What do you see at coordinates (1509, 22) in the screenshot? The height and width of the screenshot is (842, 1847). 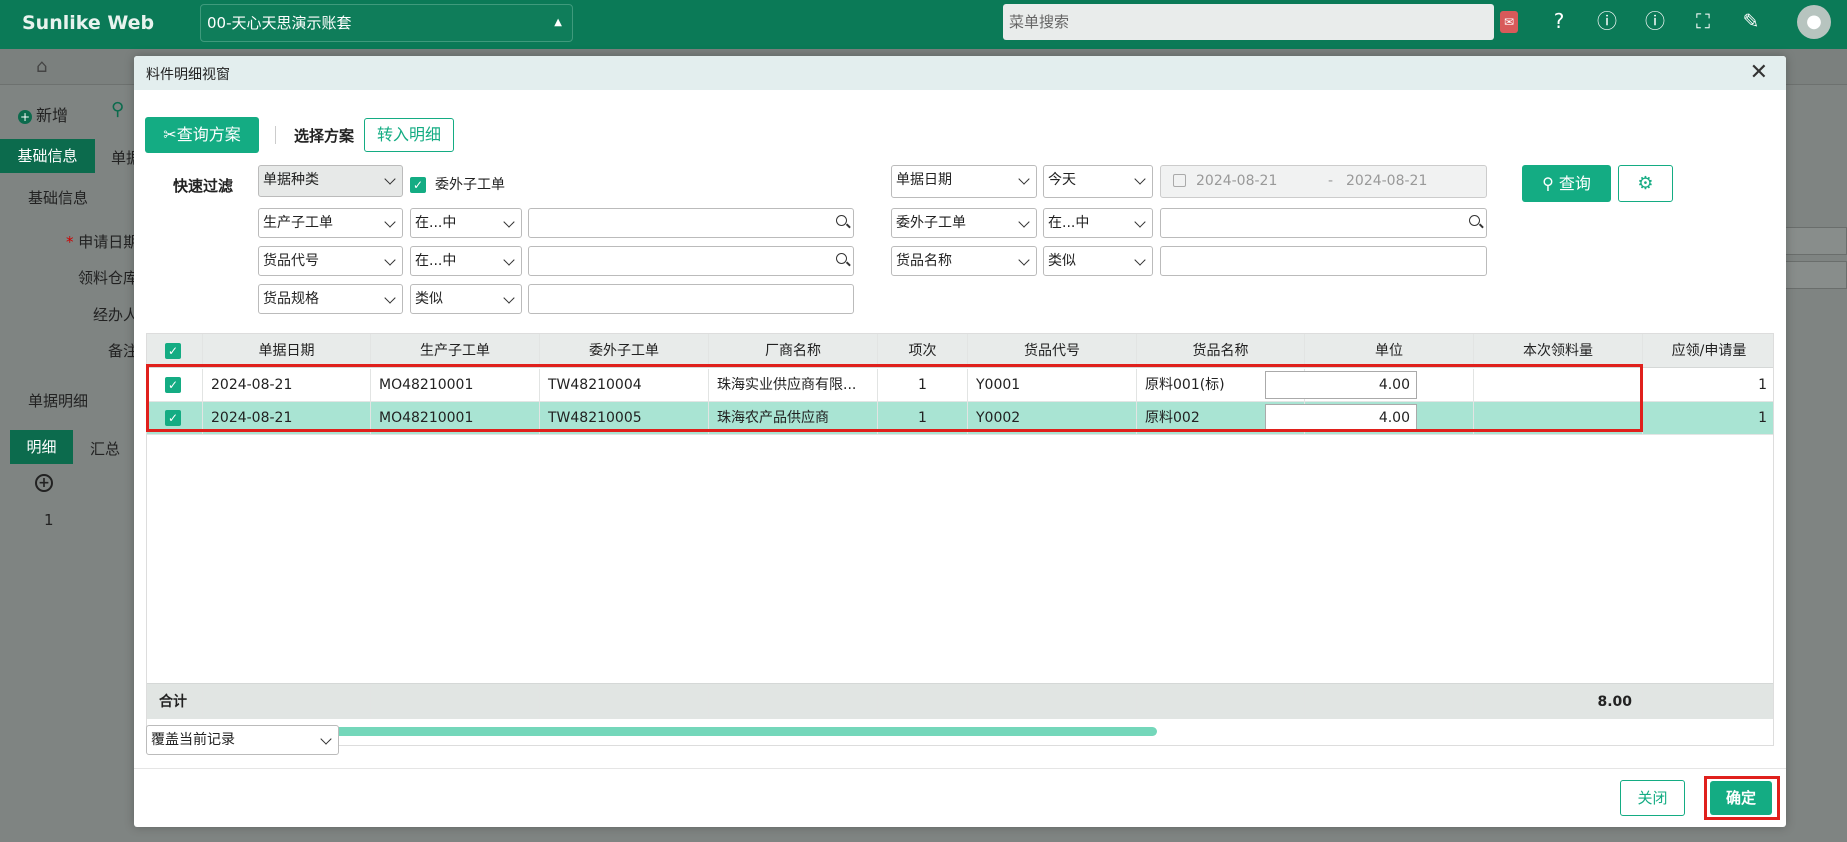 I see `notification-icon: ✉` at bounding box center [1509, 22].